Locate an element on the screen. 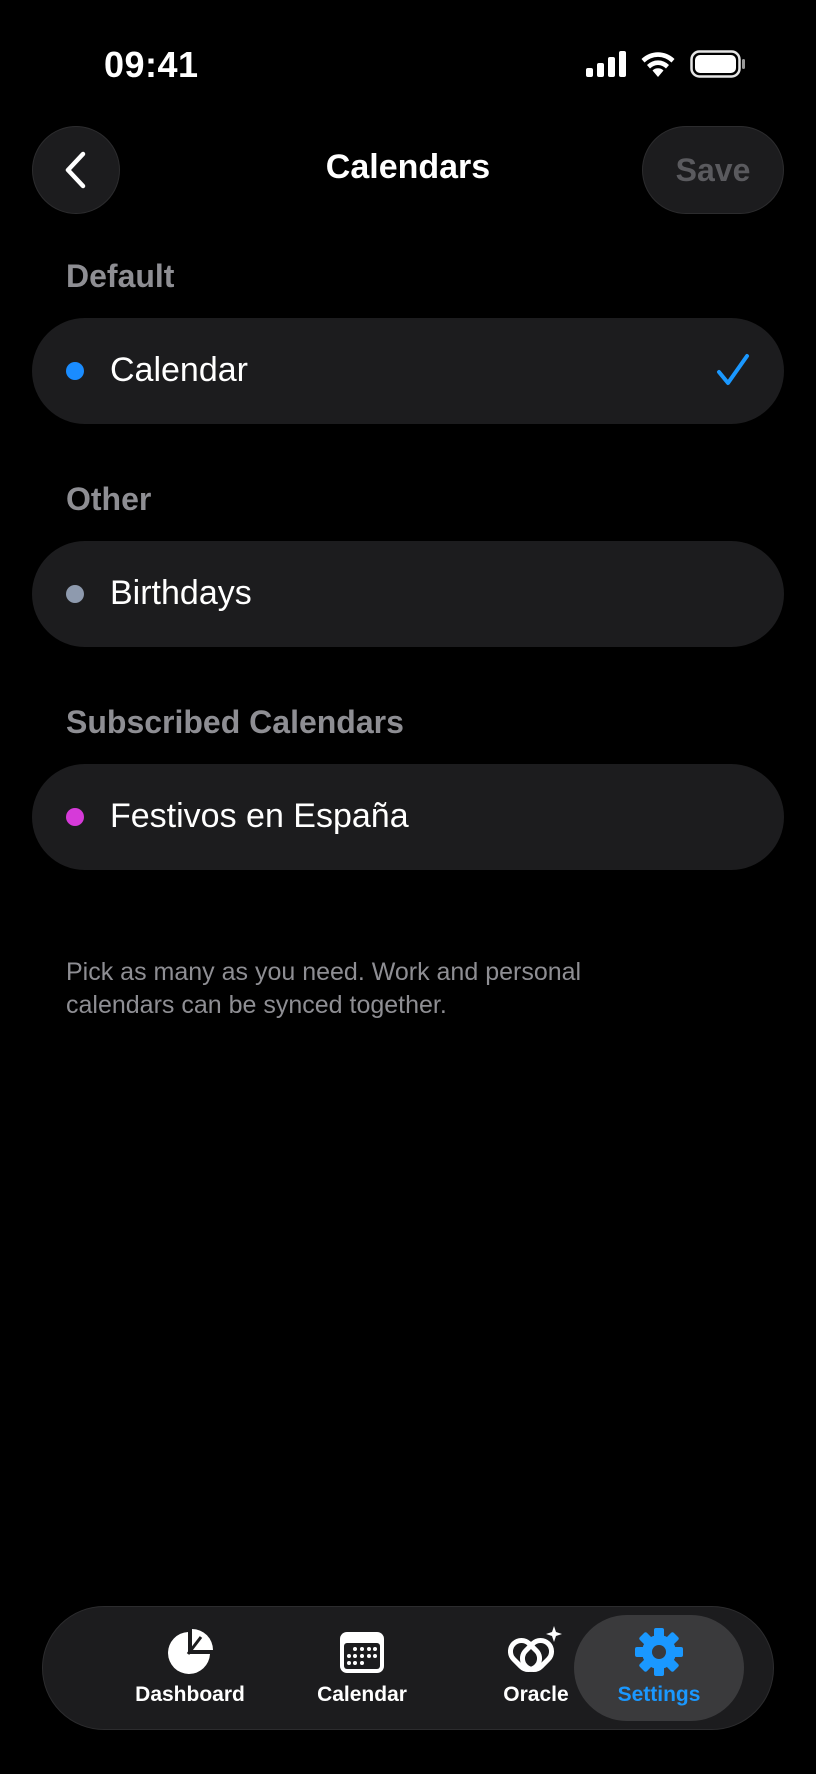 The image size is (816, 1774). calendar-row-label: Birthdays is located at coordinates (181, 593).